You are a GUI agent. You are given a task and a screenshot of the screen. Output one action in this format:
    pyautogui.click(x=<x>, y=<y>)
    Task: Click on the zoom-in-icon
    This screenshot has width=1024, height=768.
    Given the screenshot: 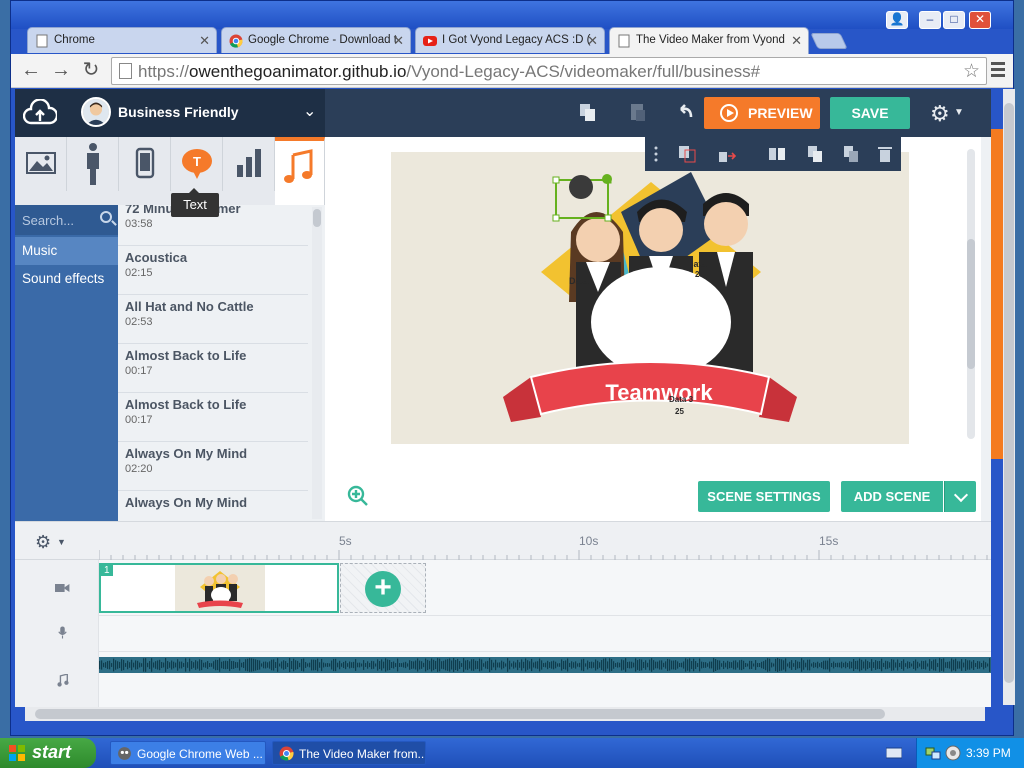 What is the action you would take?
    pyautogui.click(x=358, y=496)
    